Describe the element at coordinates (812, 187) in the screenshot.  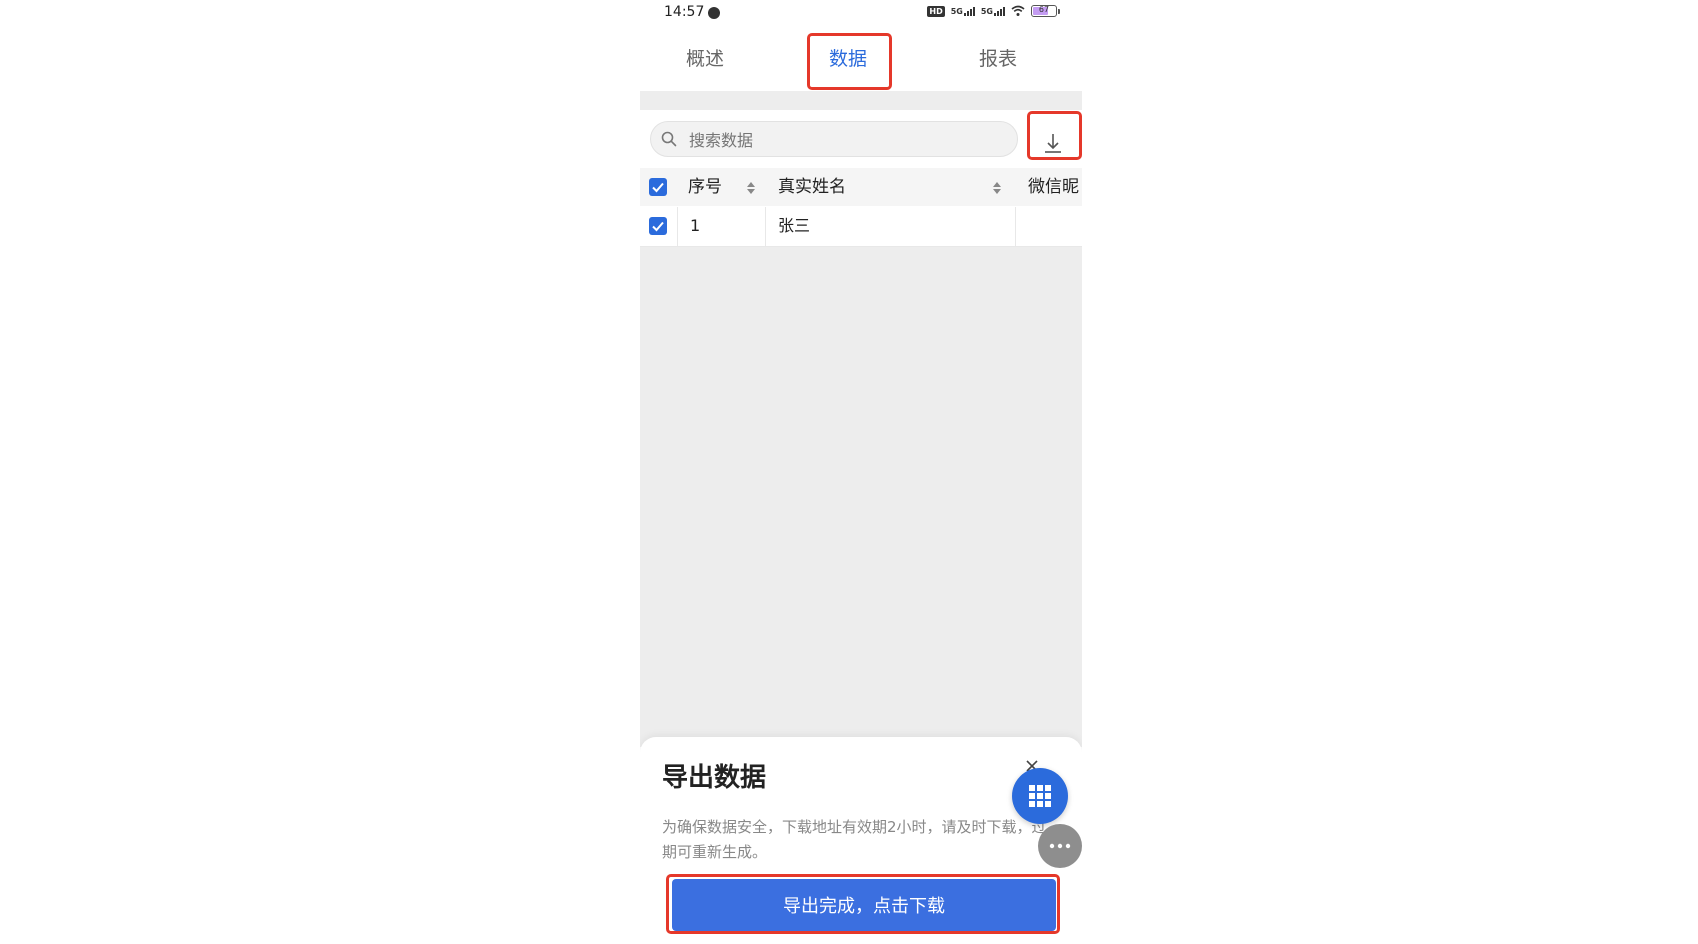
I see `column-header-real-name: 真实姓名` at that location.